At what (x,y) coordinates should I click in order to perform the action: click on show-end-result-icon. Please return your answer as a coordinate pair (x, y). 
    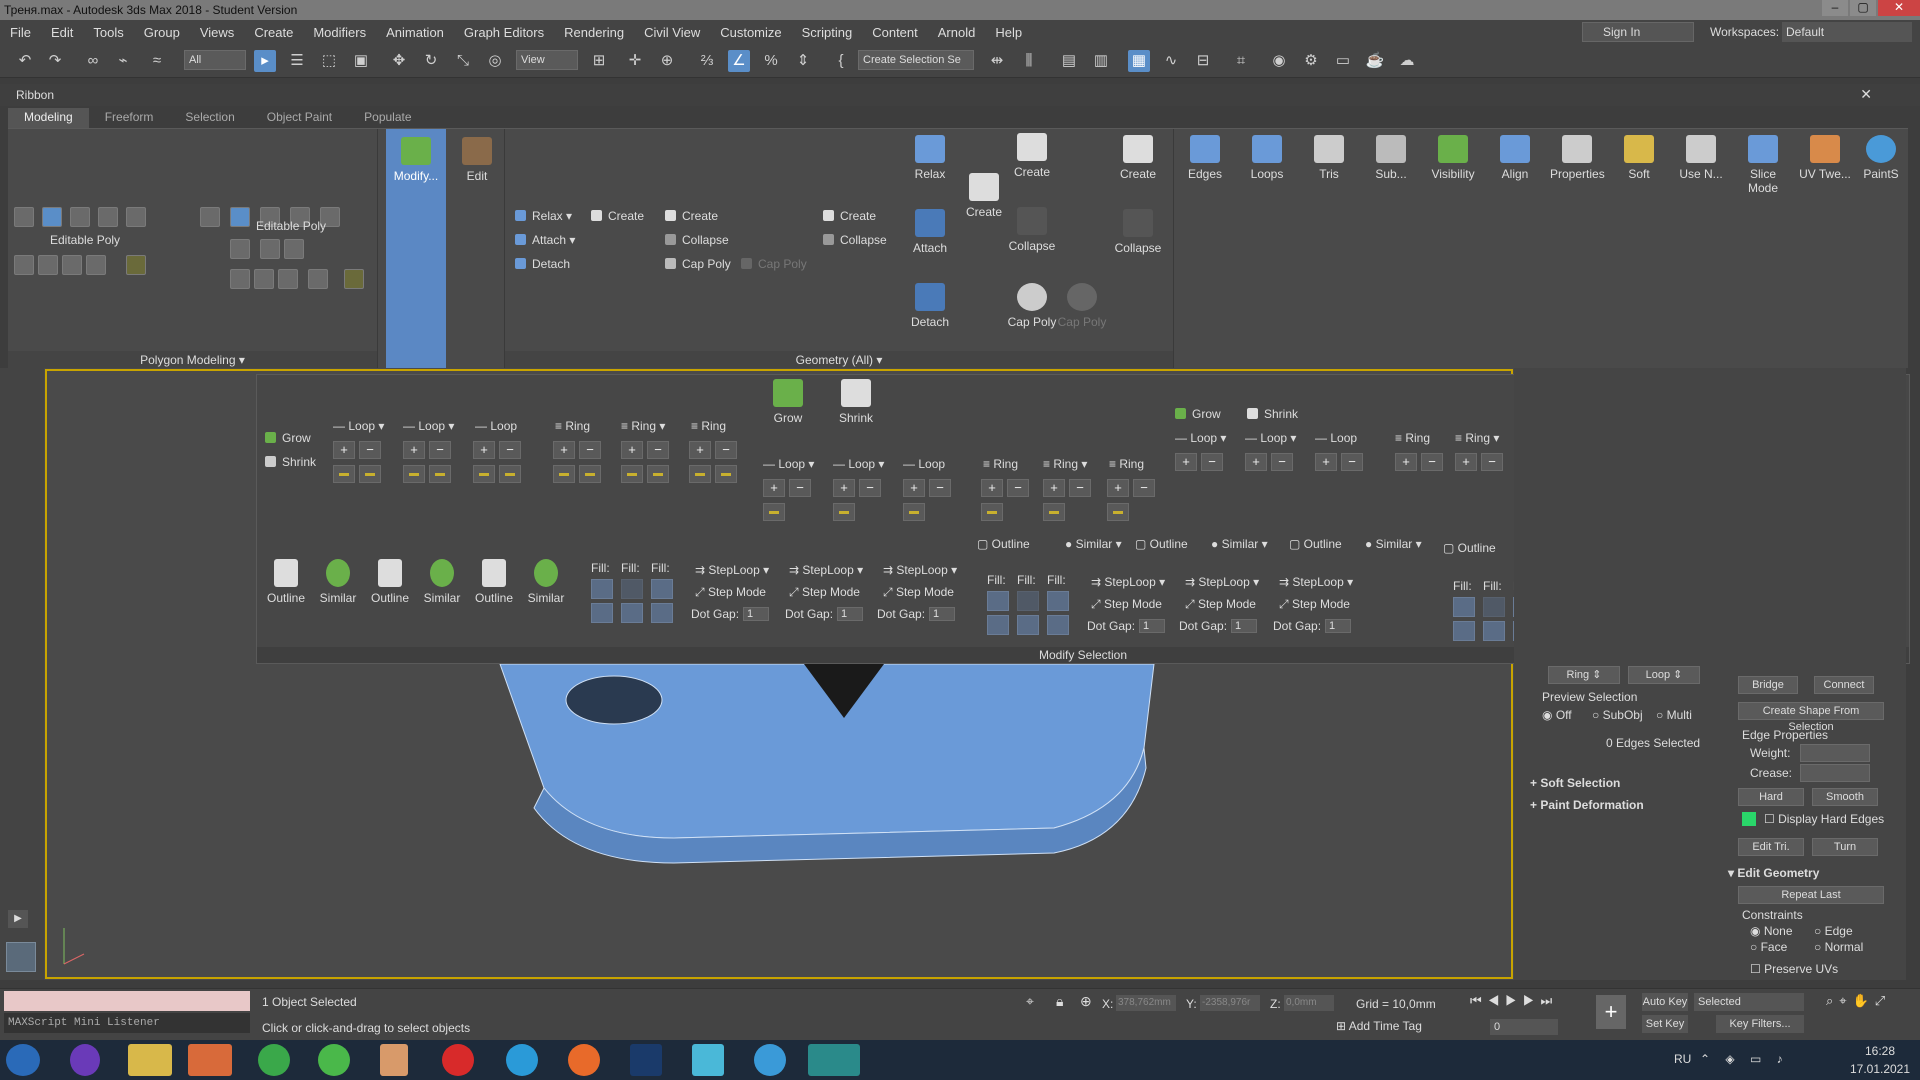
    Looking at the image, I should click on (136, 265).